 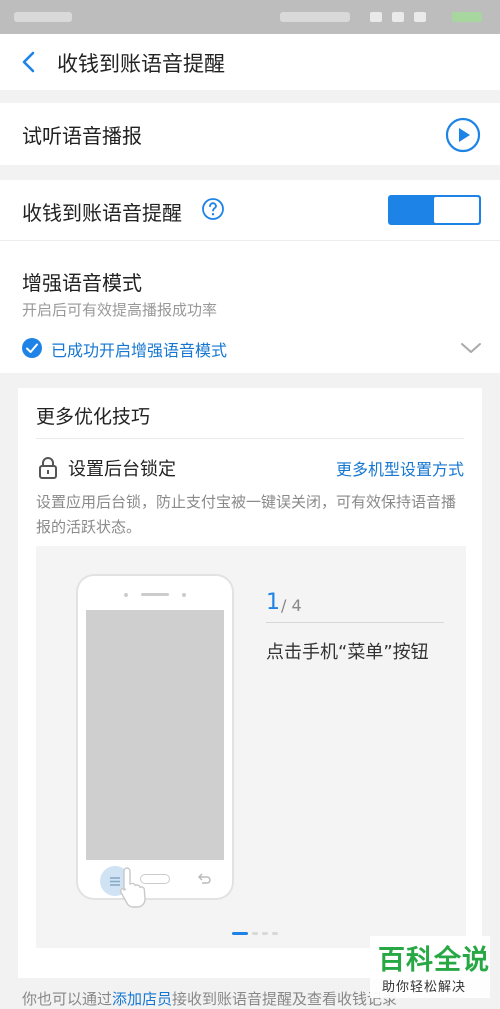 I want to click on help-icon, so click(x=213, y=209).